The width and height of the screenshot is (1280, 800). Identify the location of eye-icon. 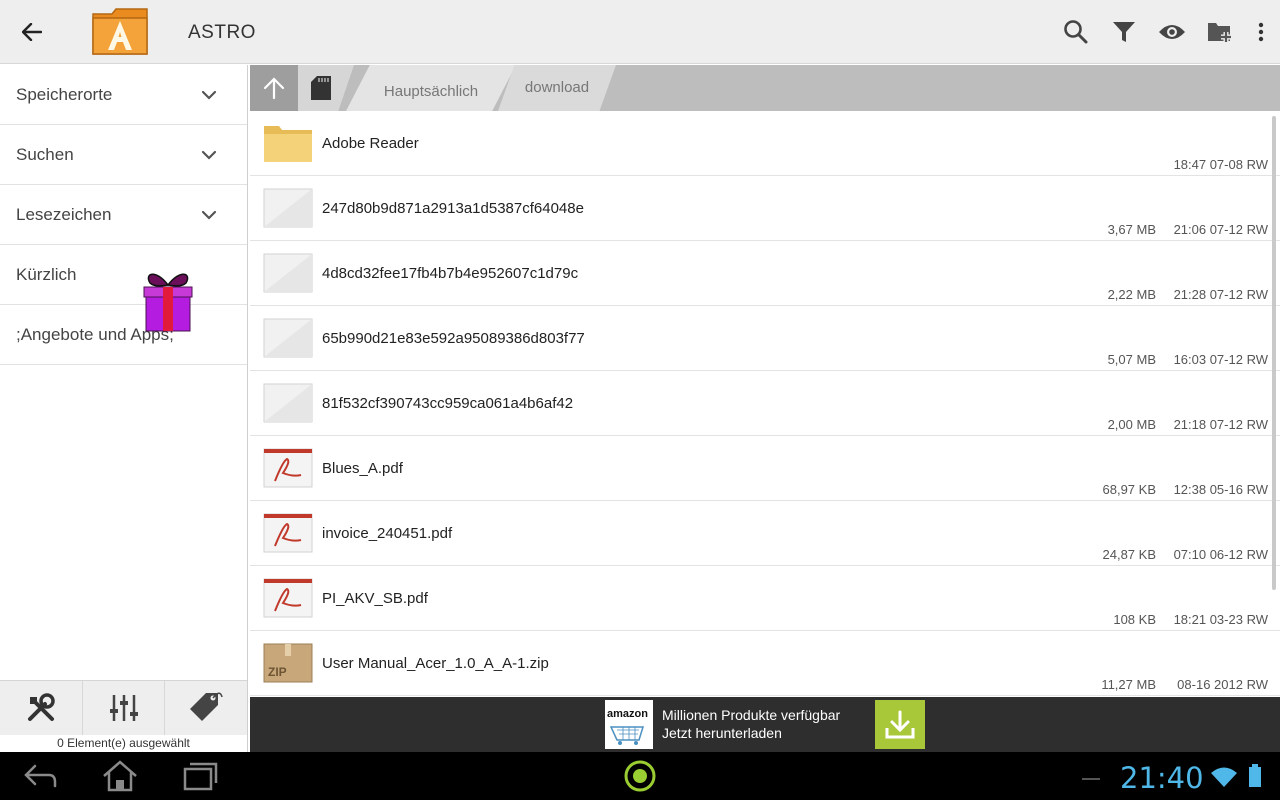
(1172, 32).